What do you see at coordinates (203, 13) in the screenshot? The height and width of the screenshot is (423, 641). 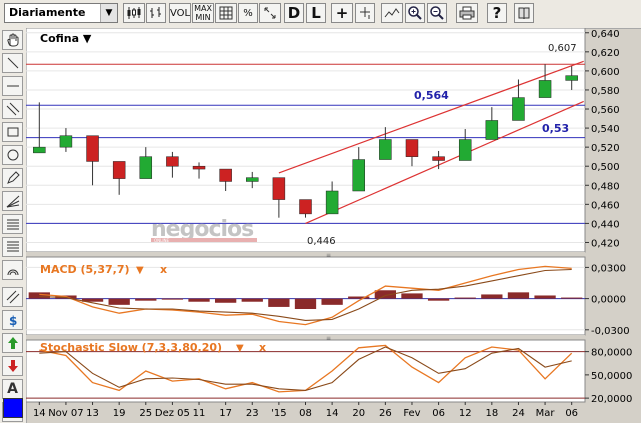 I see `max-min-button: MAX MIN` at bounding box center [203, 13].